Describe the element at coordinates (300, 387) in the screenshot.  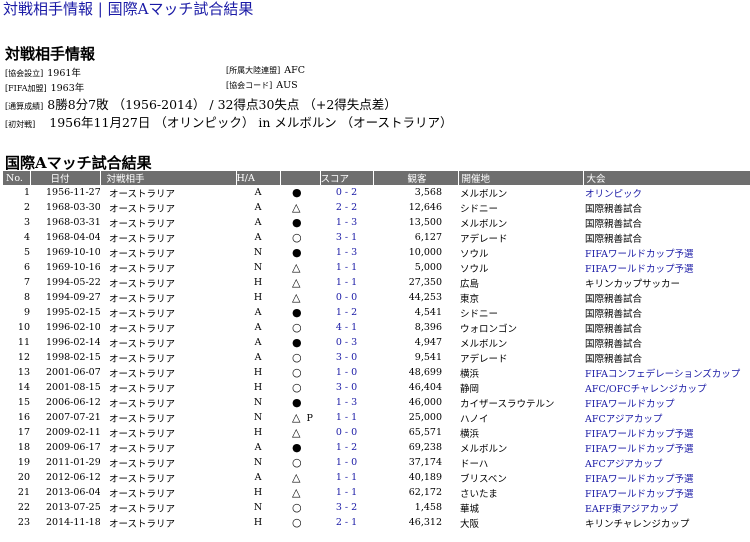
I see `row-result: ○` at that location.